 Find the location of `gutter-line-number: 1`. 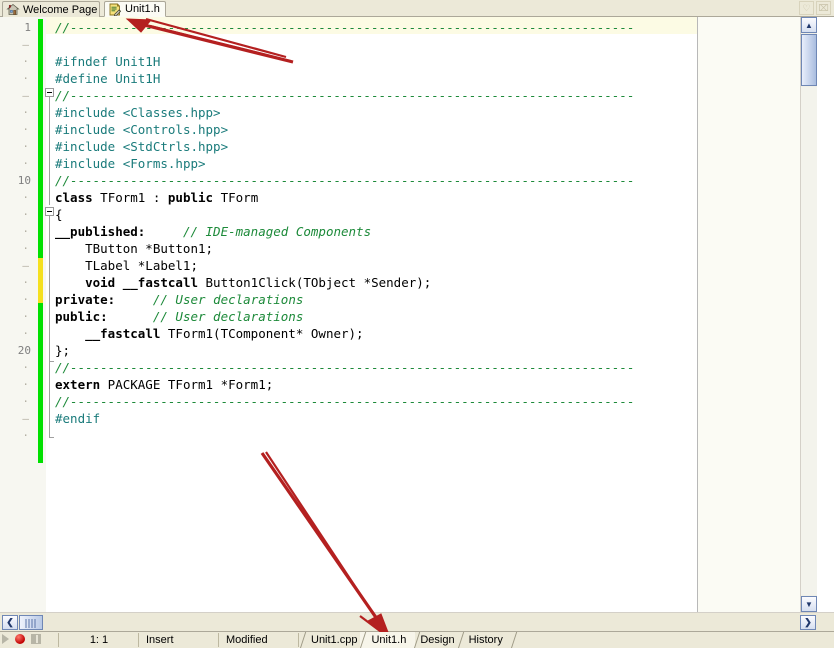

gutter-line-number: 1 is located at coordinates (27, 27).